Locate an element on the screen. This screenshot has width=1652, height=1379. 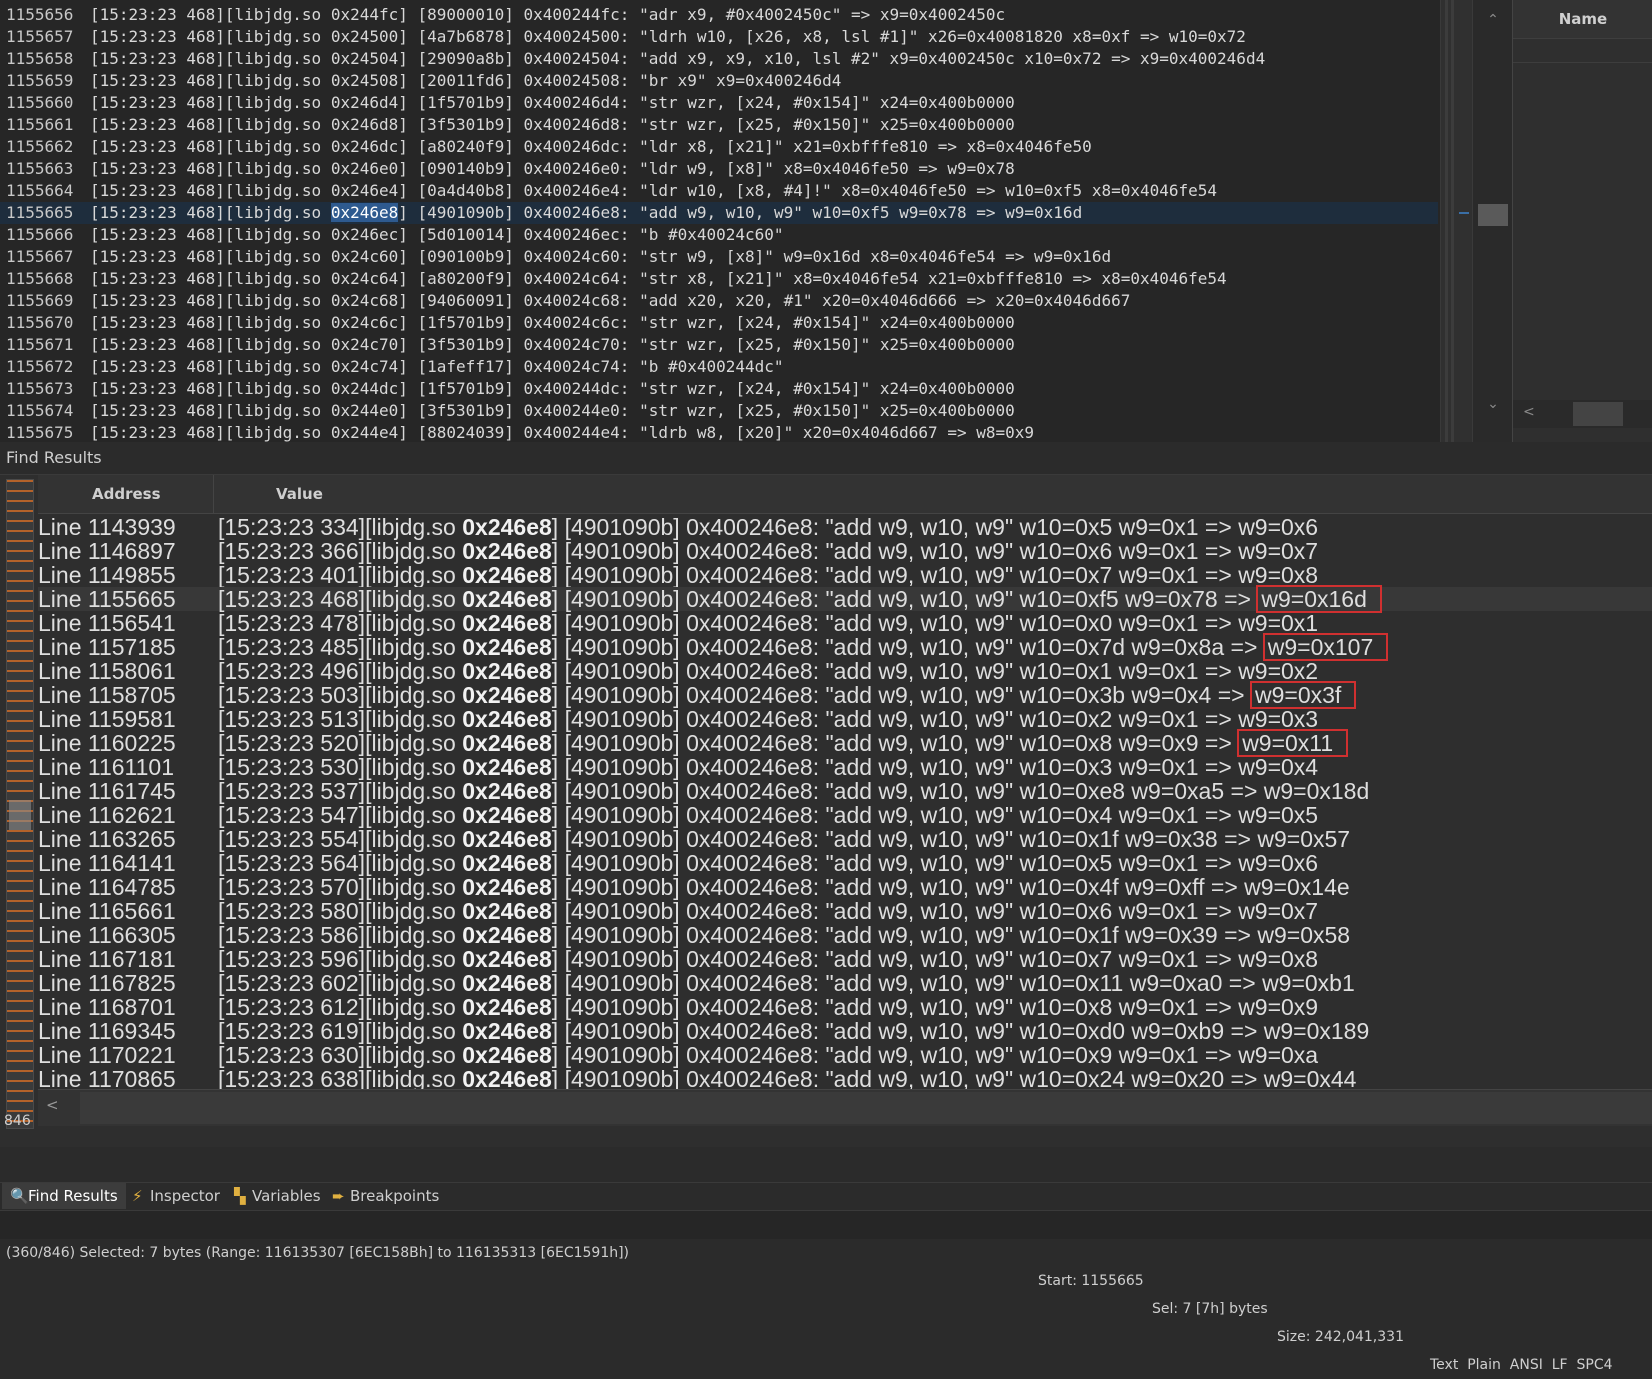
results-horizontal-scrollbar: < is located at coordinates (845, 1107).